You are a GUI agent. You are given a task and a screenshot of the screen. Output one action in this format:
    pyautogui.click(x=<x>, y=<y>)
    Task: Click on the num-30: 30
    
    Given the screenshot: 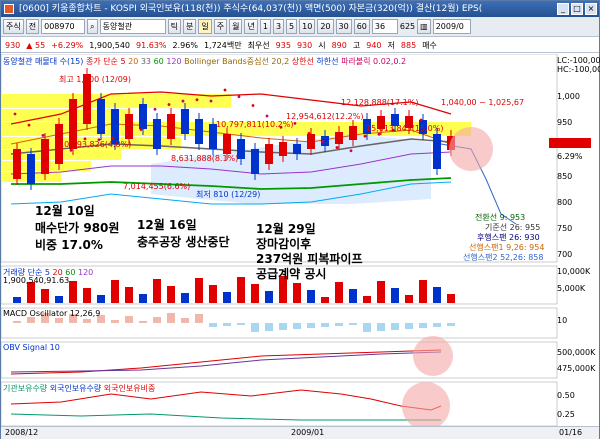 What is the action you would take?
    pyautogui.click(x=343, y=26)
    